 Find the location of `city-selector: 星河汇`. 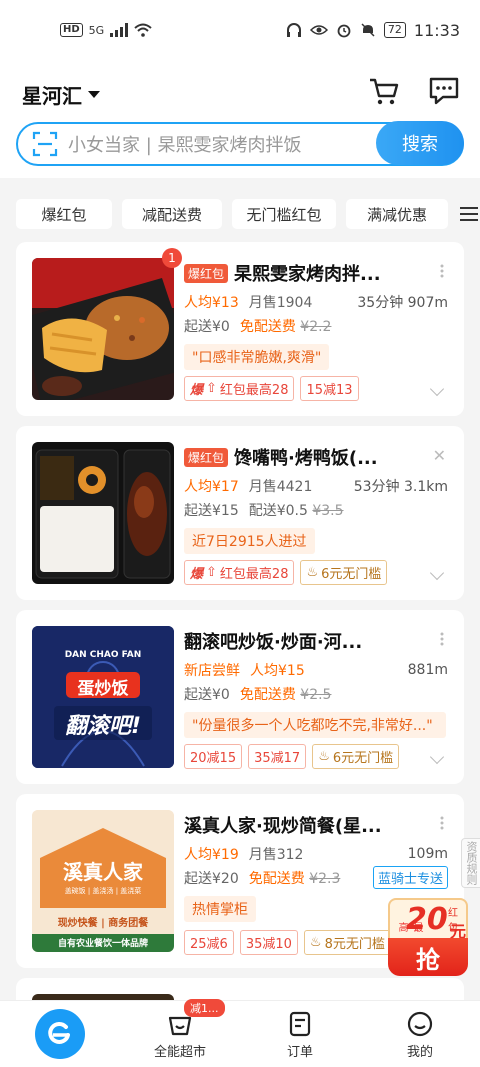

city-selector: 星河汇 is located at coordinates (61, 94).